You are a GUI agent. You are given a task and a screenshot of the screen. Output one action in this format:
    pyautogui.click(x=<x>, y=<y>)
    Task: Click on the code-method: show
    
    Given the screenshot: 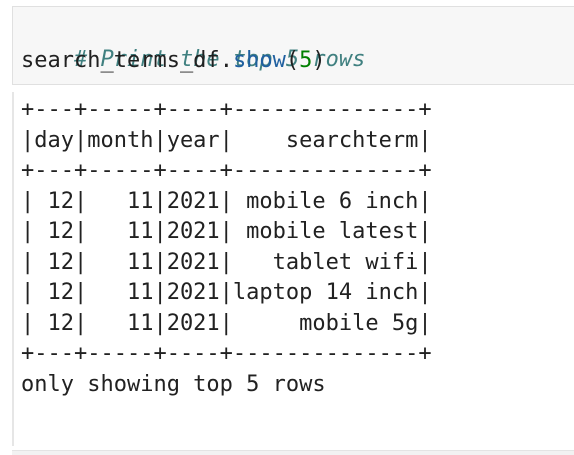 What is the action you would take?
    pyautogui.click(x=259, y=60)
    